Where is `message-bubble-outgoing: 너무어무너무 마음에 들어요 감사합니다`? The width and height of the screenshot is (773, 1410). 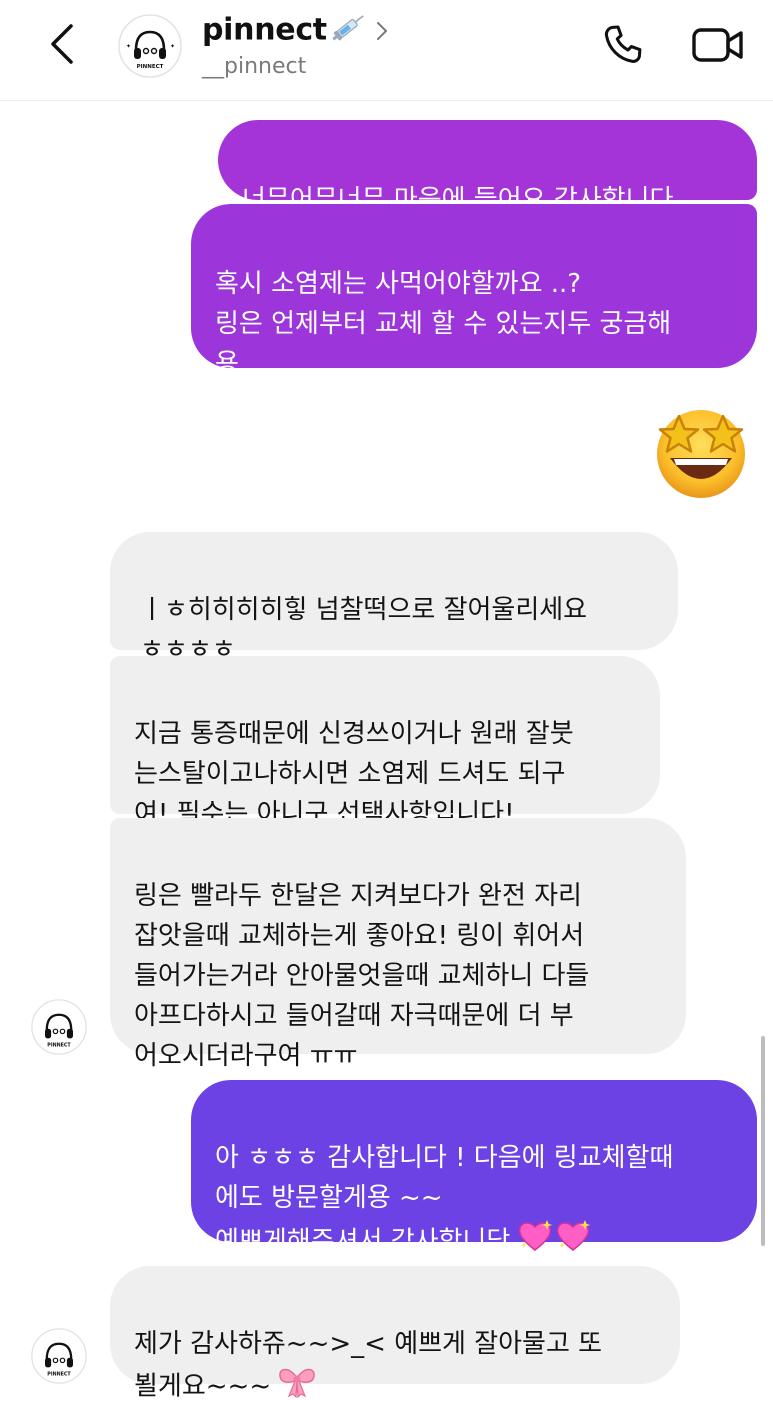
message-bubble-outgoing: 너무어무너무 마음에 들어요 감사합니다 is located at coordinates (487, 167).